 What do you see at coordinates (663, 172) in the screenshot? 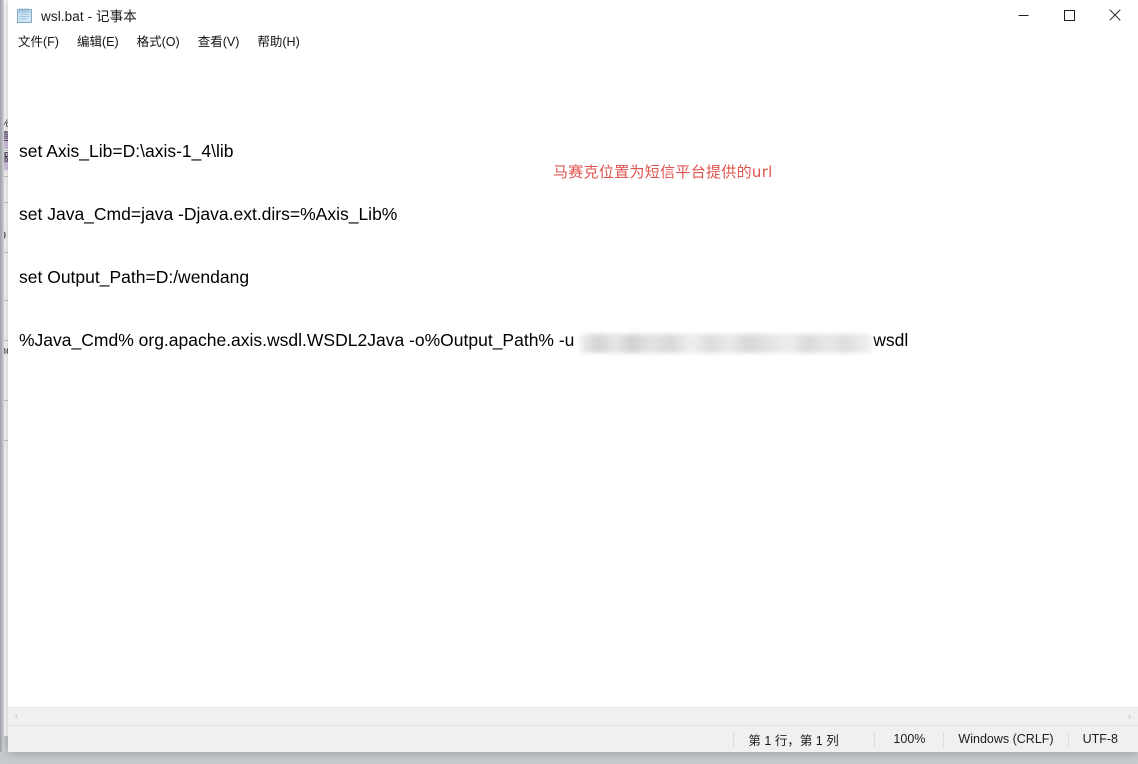
I see `annotation-text: 马赛克位置为短信平台提供的url` at bounding box center [663, 172].